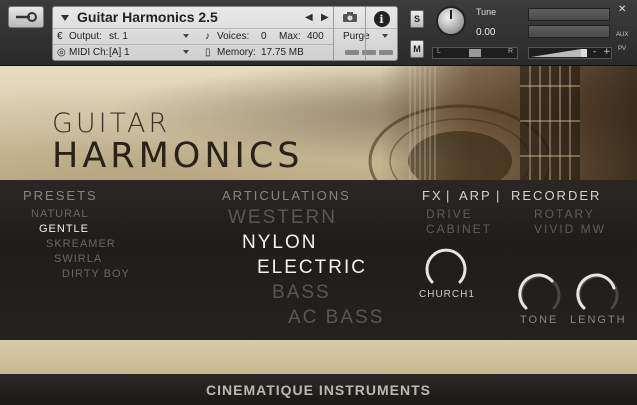 This screenshot has height=405, width=637. What do you see at coordinates (233, 36) in the screenshot?
I see `voices-label: Voices:` at bounding box center [233, 36].